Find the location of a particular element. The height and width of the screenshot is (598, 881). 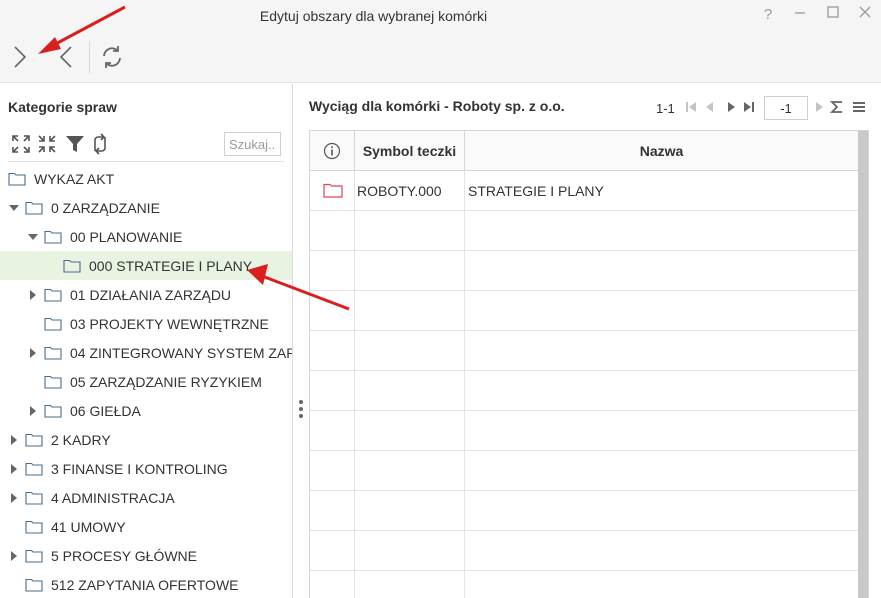

info-icon is located at coordinates (332, 151).